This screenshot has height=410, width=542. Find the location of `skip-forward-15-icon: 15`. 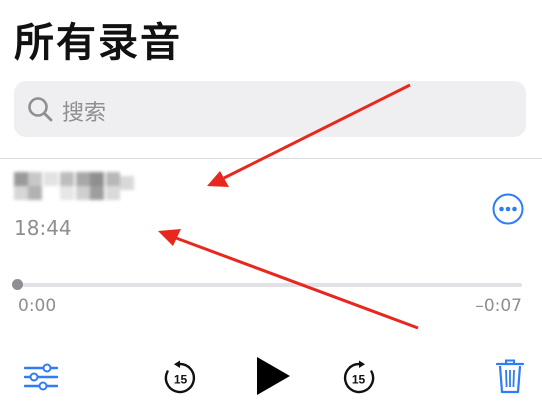

skip-forward-15-icon: 15 is located at coordinates (359, 377).